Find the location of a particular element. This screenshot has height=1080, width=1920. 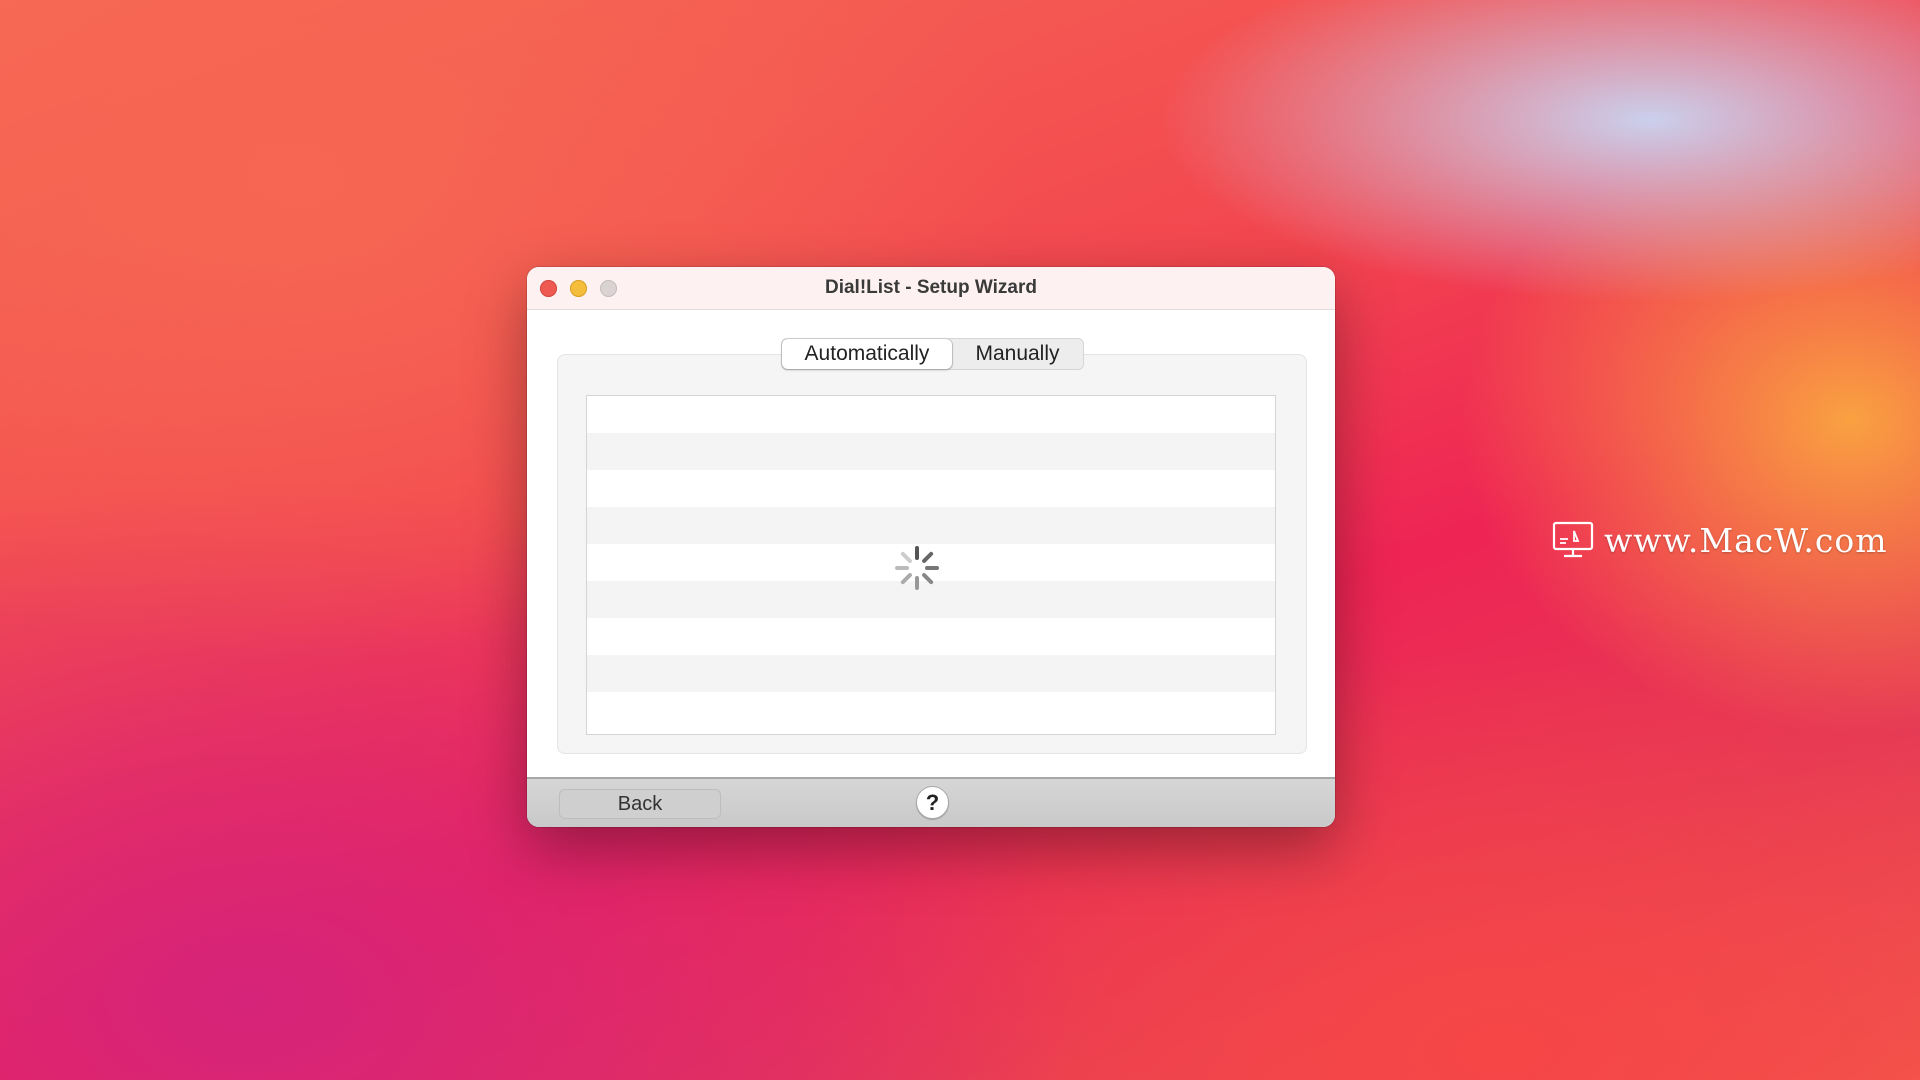

window-title: Dial!List - Setup Wizard is located at coordinates (930, 287).